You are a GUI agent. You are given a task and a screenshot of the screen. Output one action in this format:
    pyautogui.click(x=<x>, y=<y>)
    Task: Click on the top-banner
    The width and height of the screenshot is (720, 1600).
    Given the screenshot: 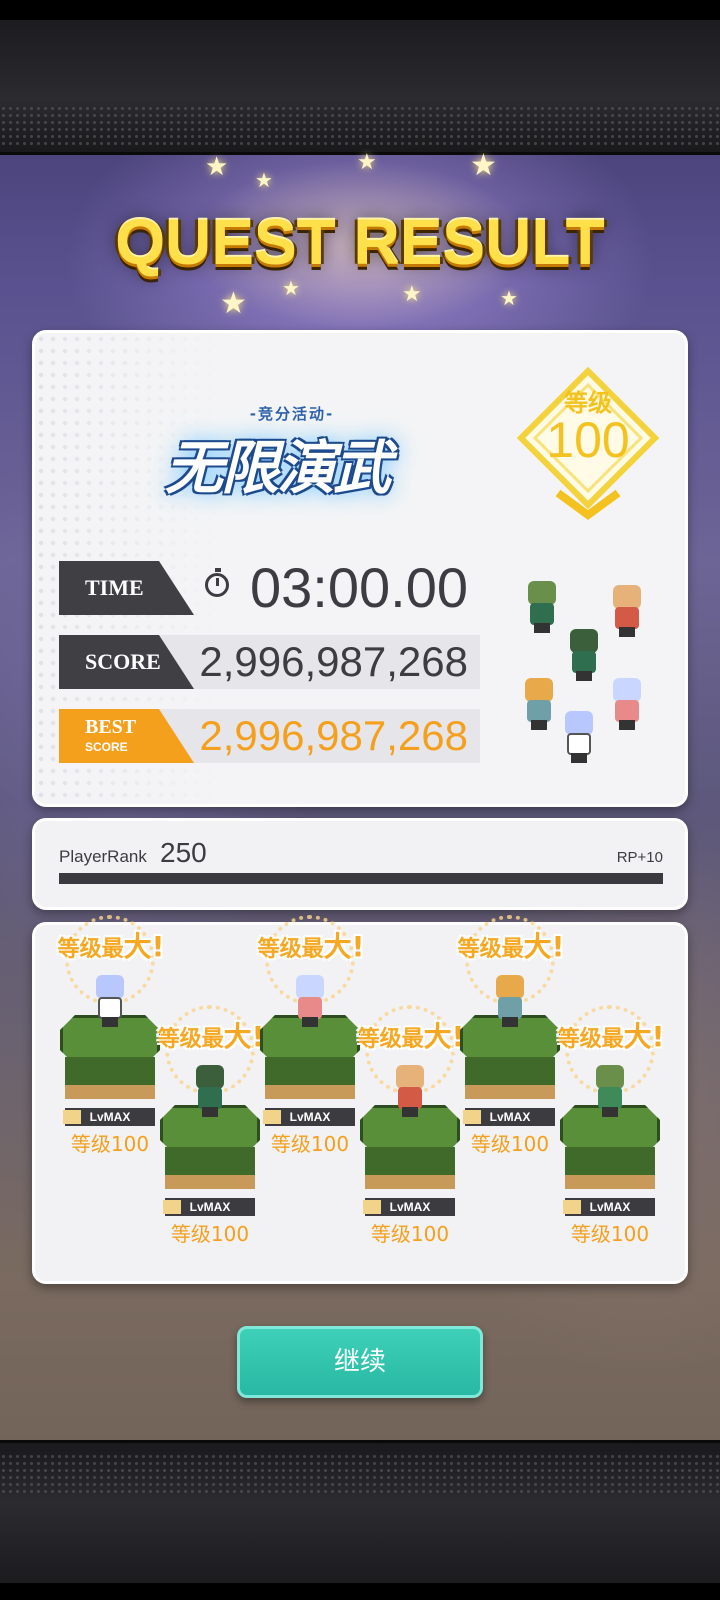 What is the action you would take?
    pyautogui.click(x=360, y=77)
    